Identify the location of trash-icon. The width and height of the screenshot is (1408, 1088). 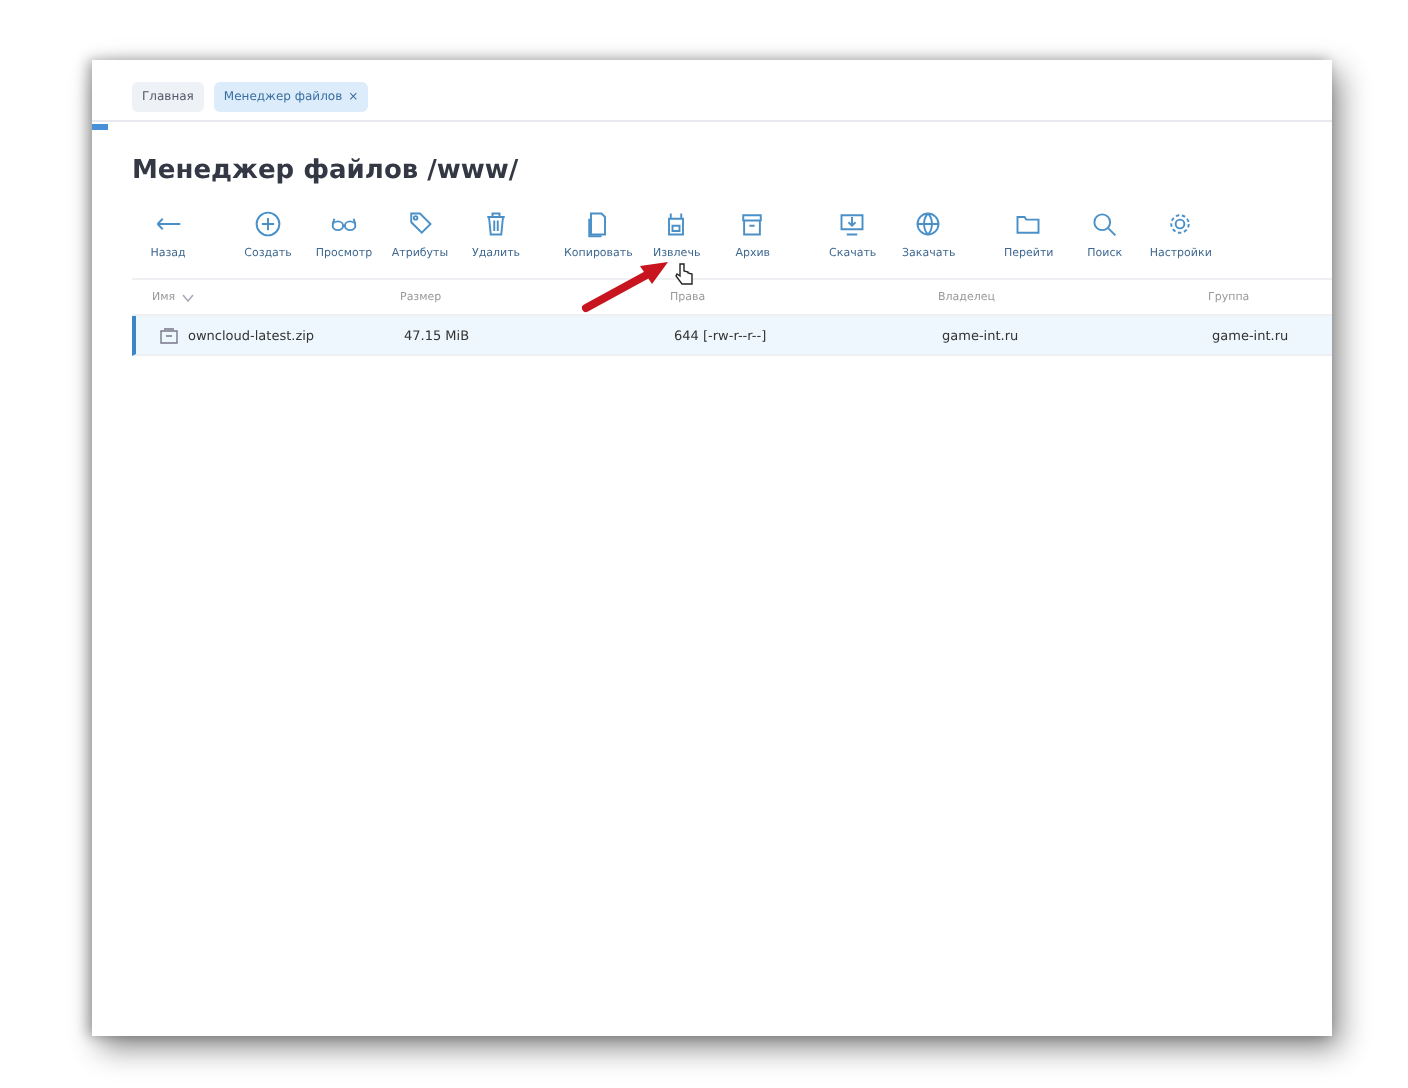
(496, 224).